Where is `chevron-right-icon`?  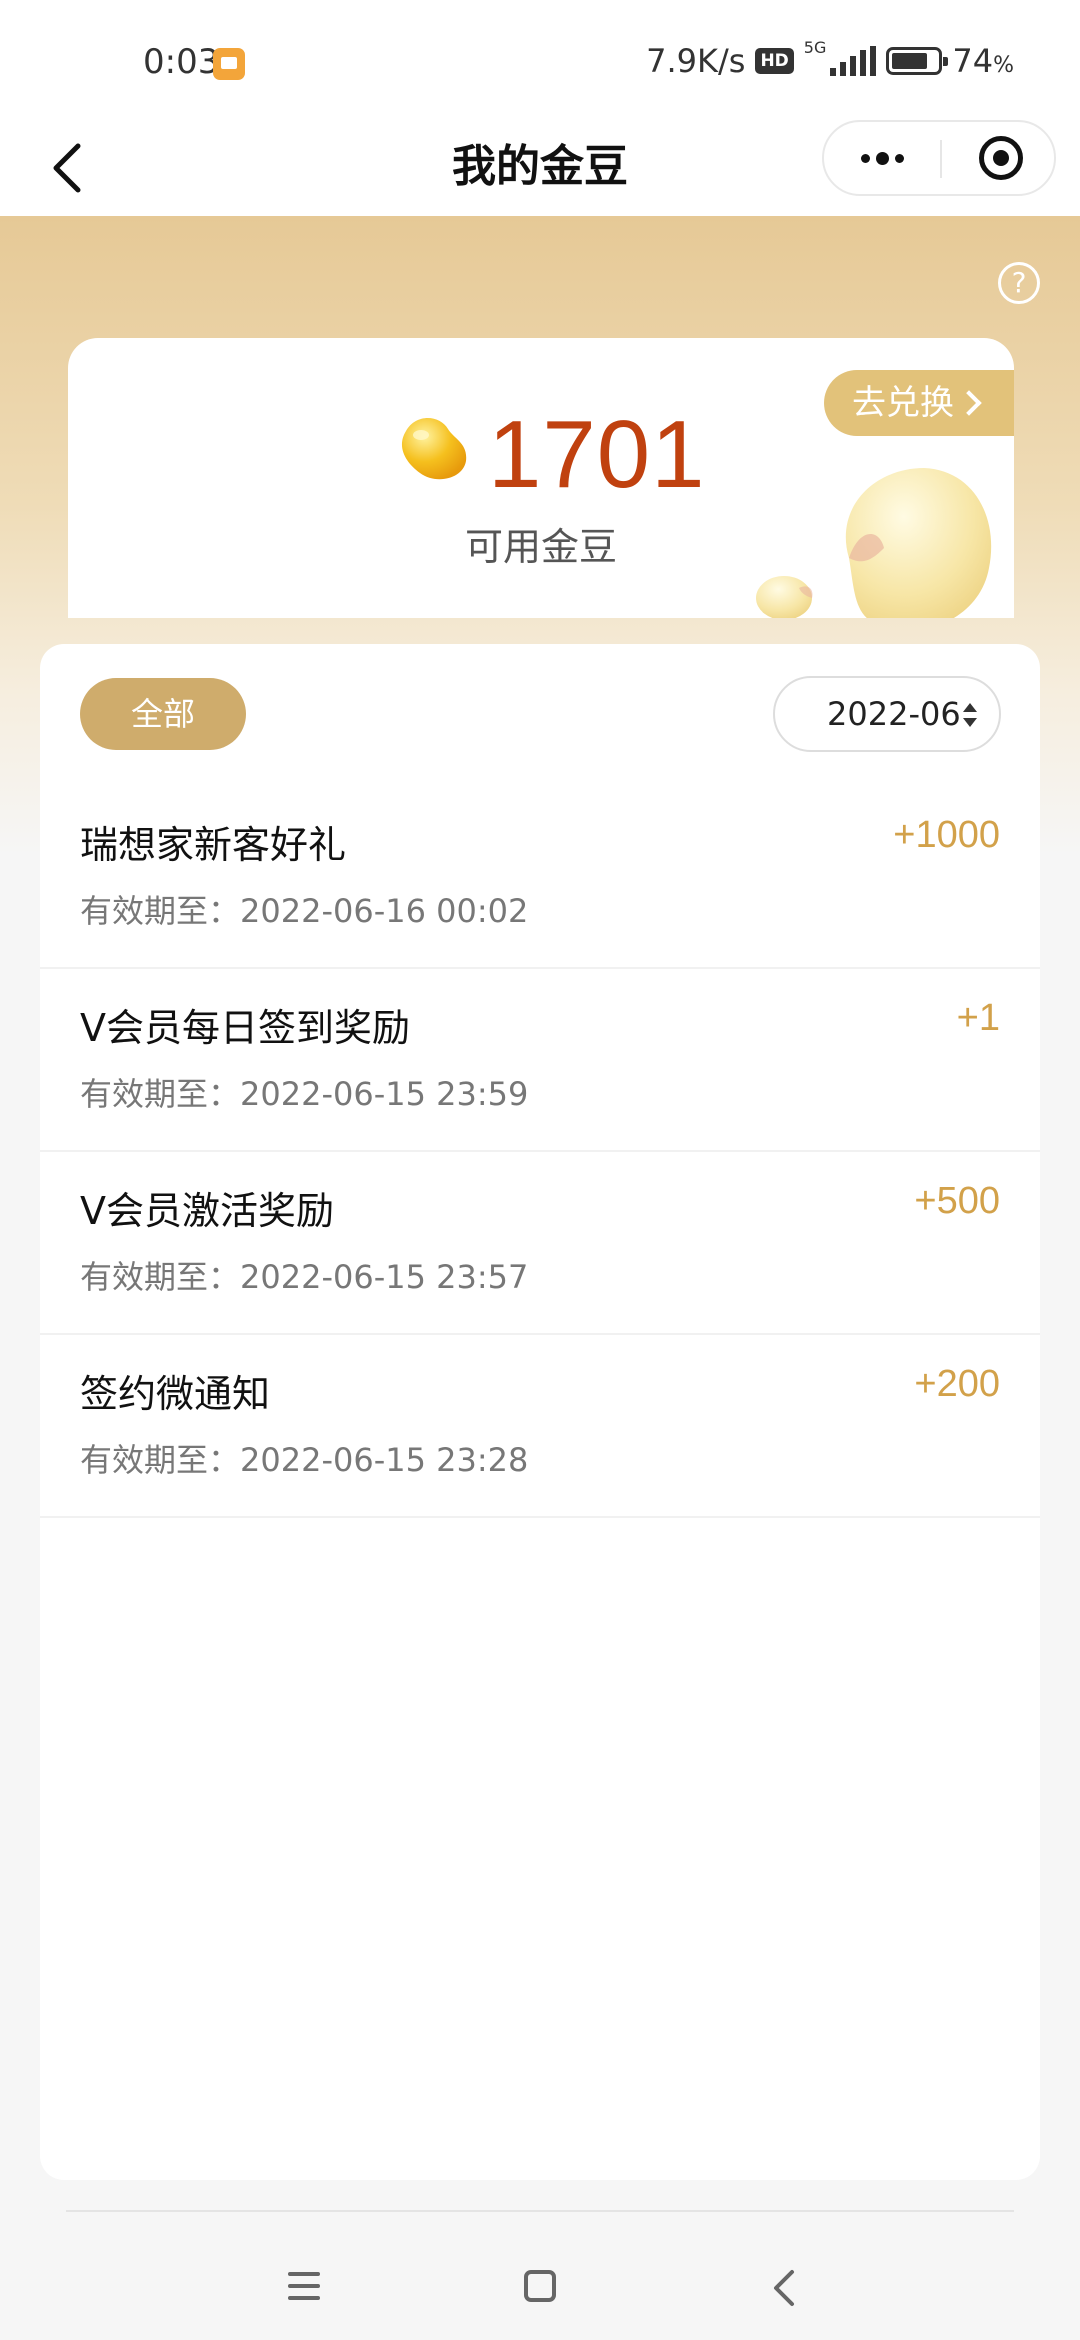
chevron-right-icon is located at coordinates (969, 403).